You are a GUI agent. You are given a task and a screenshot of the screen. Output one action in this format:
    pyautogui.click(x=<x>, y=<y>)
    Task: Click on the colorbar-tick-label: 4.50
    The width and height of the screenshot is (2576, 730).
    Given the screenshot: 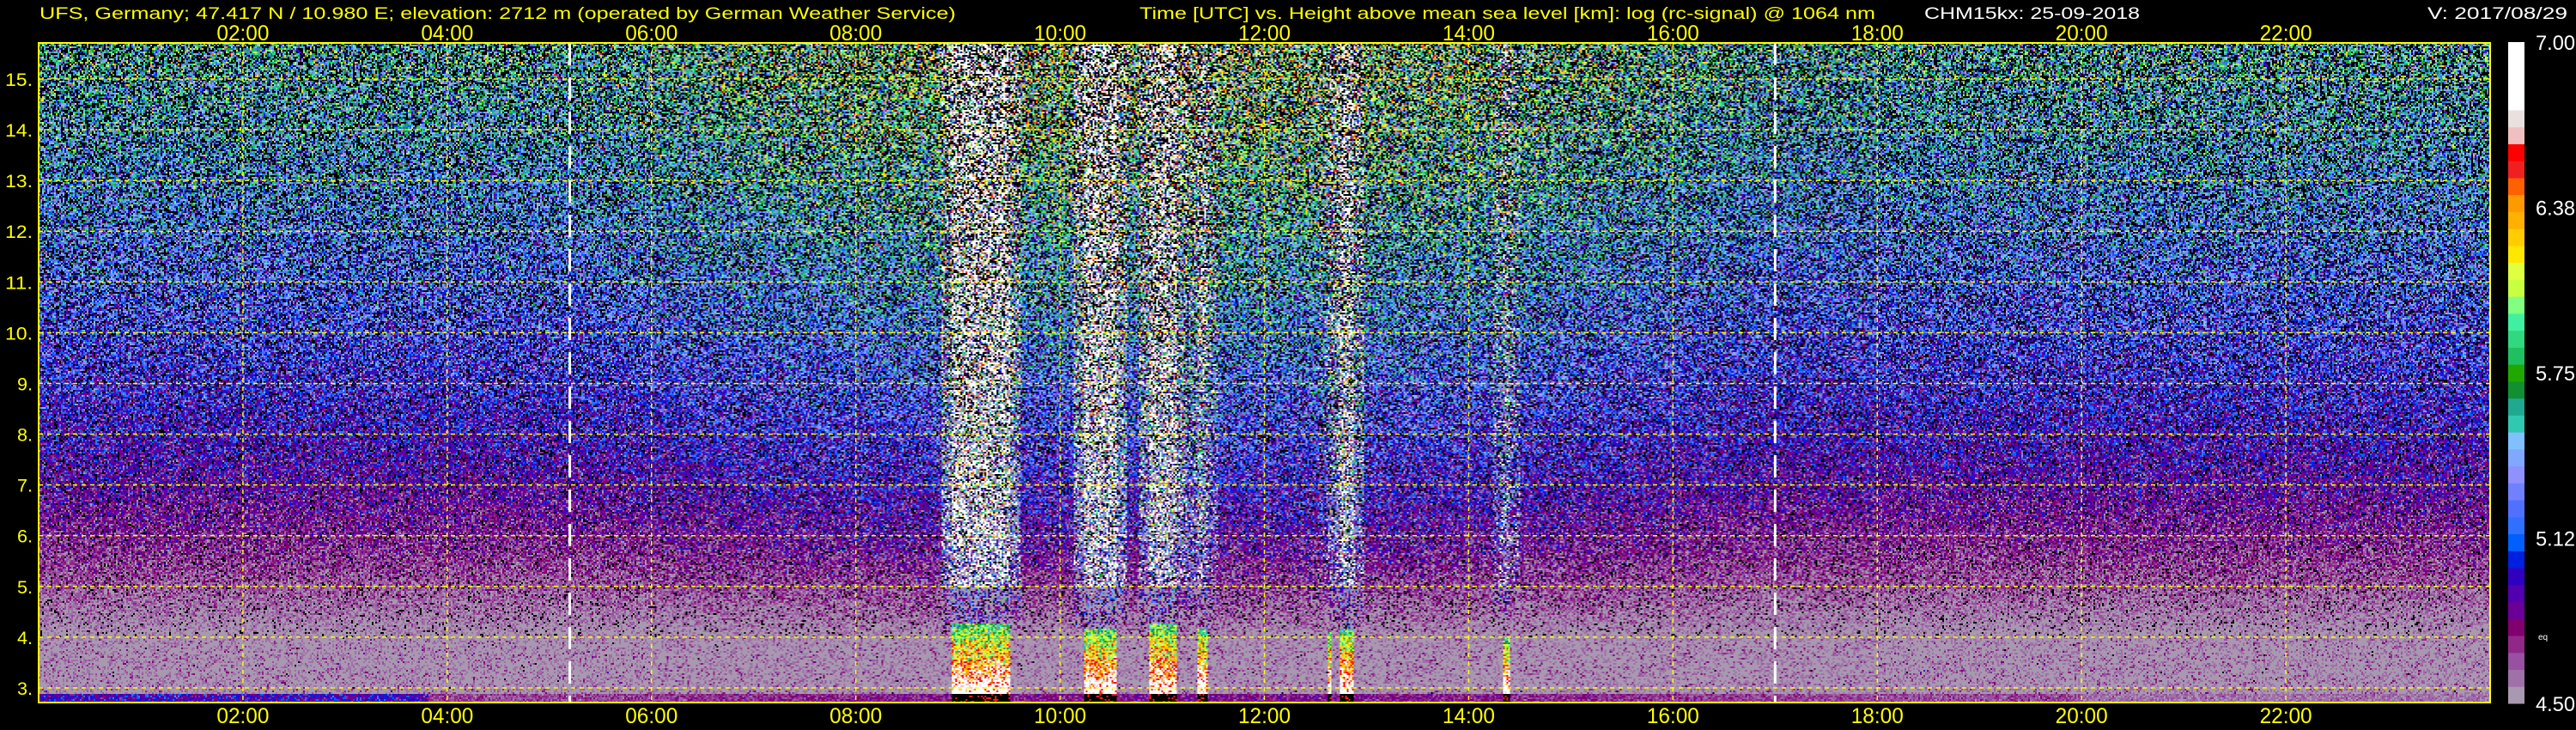 What is the action you would take?
    pyautogui.click(x=2555, y=704)
    